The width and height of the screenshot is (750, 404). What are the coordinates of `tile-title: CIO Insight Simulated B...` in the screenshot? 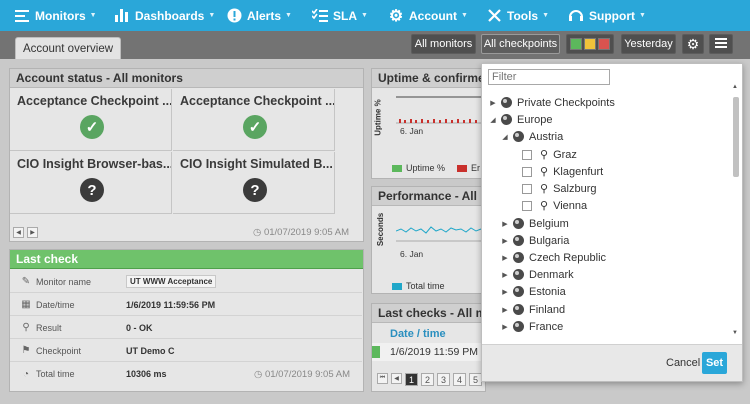 It's located at (256, 164).